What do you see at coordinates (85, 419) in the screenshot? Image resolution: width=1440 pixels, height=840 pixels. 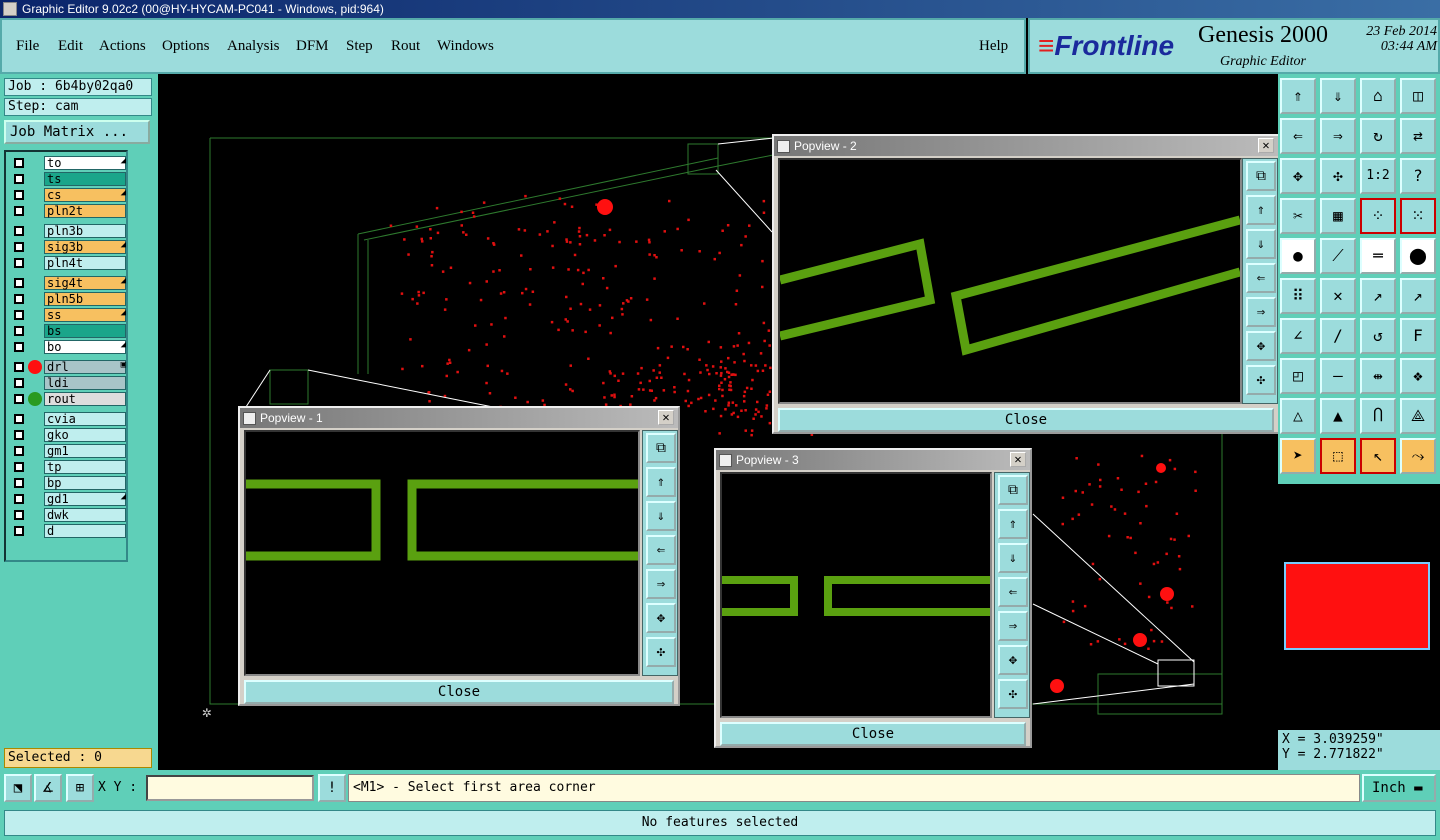 I see `layer-name: cvia` at bounding box center [85, 419].